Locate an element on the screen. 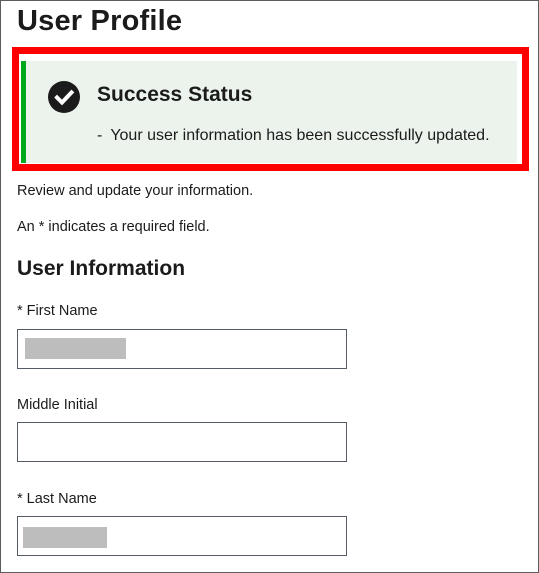 The height and width of the screenshot is (573, 539). section-heading: User Information is located at coordinates (101, 268).